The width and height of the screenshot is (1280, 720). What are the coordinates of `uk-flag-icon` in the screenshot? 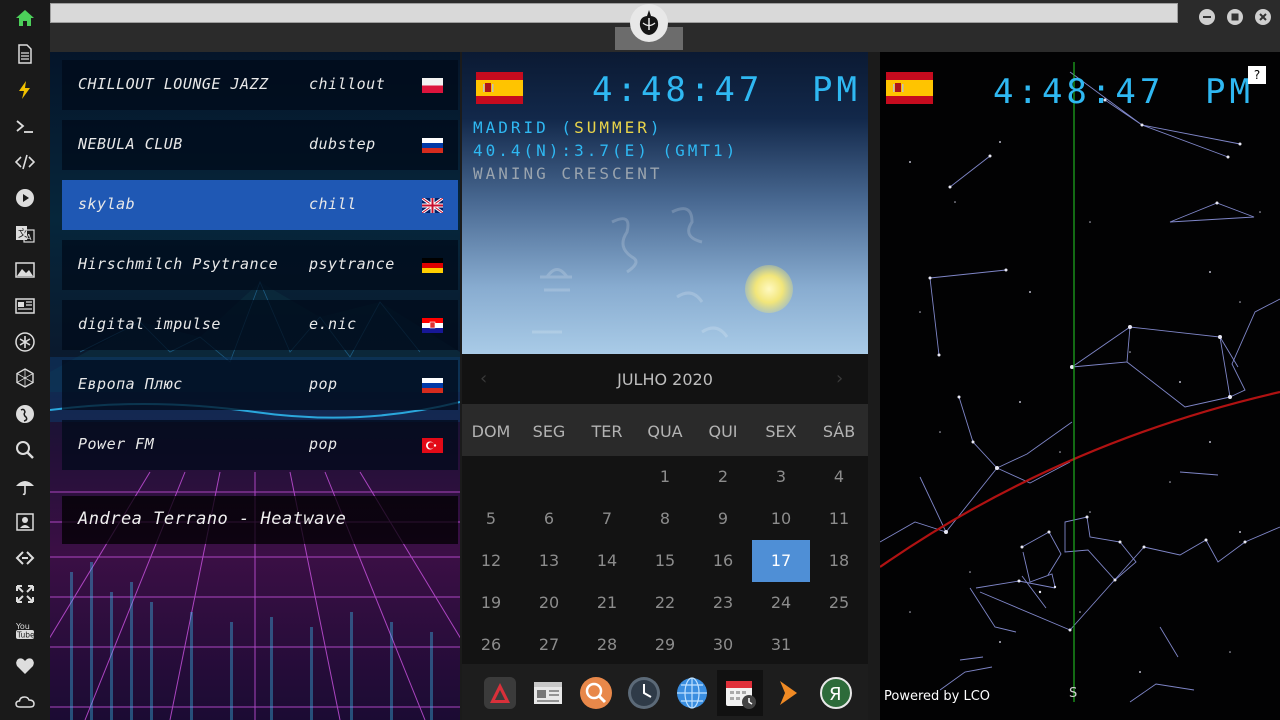 It's located at (432, 205).